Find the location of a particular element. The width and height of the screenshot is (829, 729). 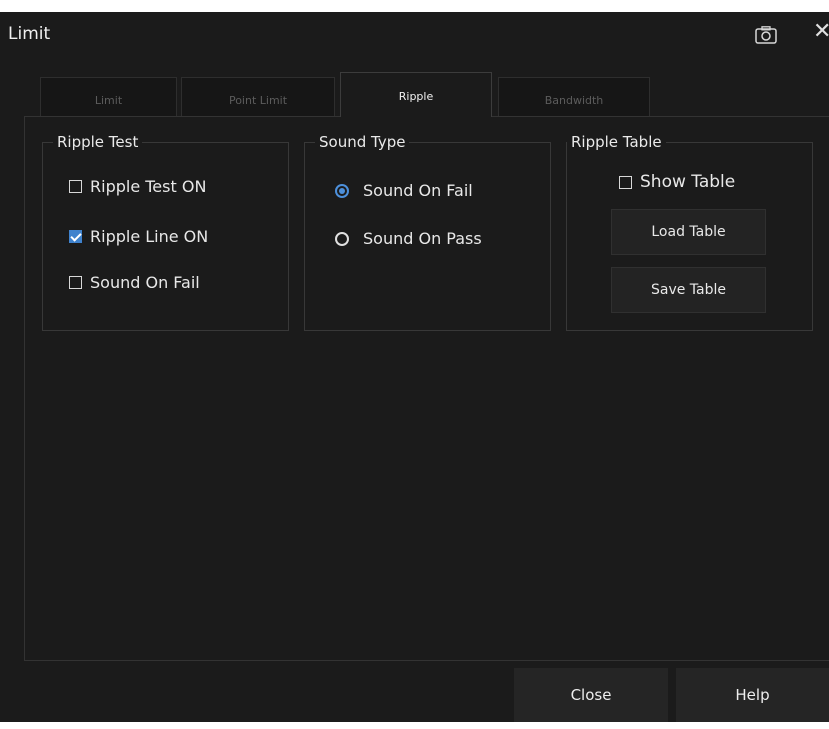

sound-on-pass-radio: Sound On Pass is located at coordinates (408, 238).